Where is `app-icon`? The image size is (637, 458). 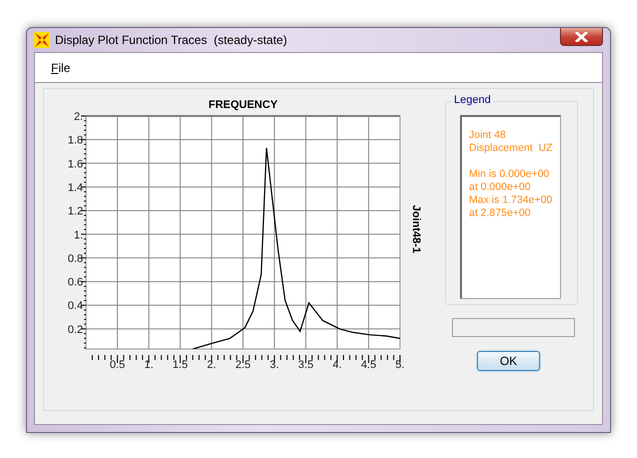
app-icon is located at coordinates (42, 40).